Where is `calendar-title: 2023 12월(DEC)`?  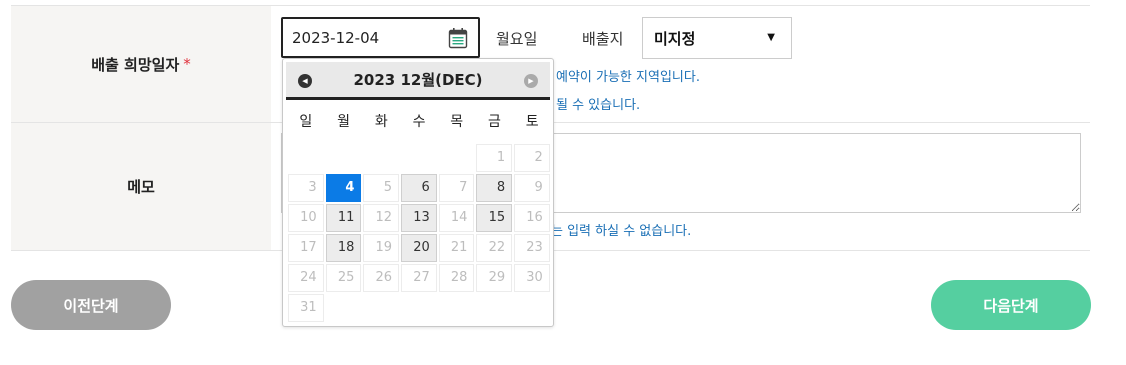 calendar-title: 2023 12월(DEC) is located at coordinates (418, 80).